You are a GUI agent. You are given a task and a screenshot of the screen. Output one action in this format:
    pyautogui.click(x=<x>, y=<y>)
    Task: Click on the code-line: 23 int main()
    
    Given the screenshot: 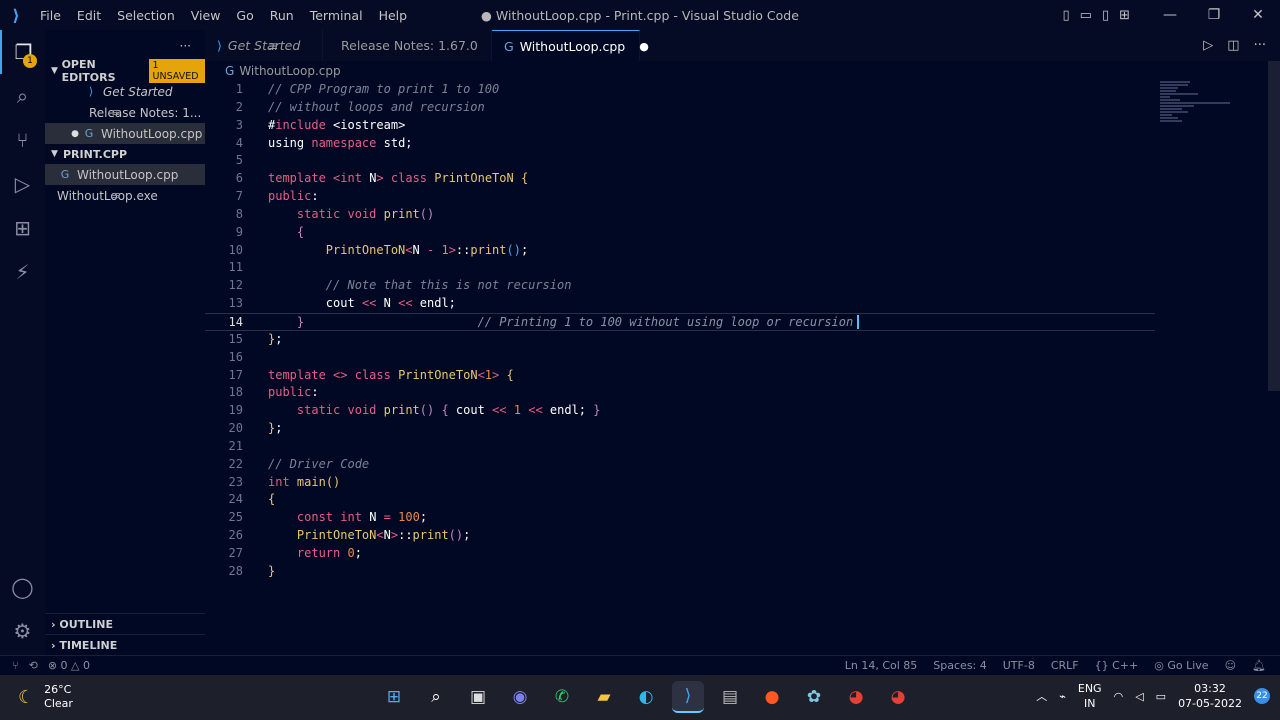 What is the action you would take?
    pyautogui.click(x=284, y=481)
    